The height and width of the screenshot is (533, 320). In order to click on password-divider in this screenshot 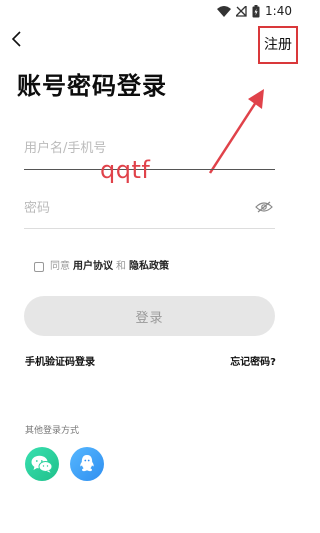, I will do `click(149, 228)`.